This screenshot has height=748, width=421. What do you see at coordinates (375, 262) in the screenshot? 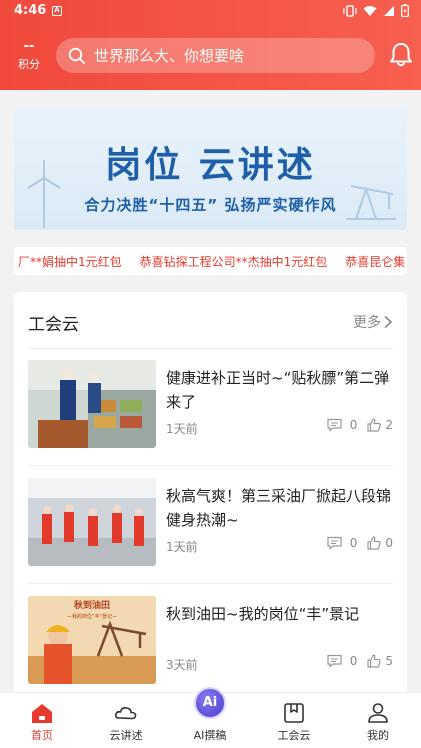
I see `ticker-item: 恭喜昆仑集` at bounding box center [375, 262].